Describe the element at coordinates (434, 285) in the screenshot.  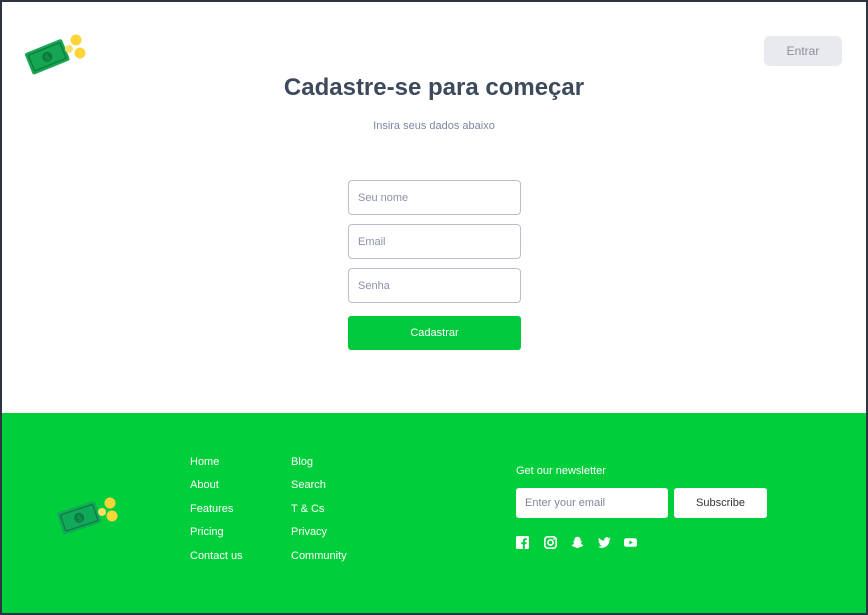
I see `password-input` at that location.